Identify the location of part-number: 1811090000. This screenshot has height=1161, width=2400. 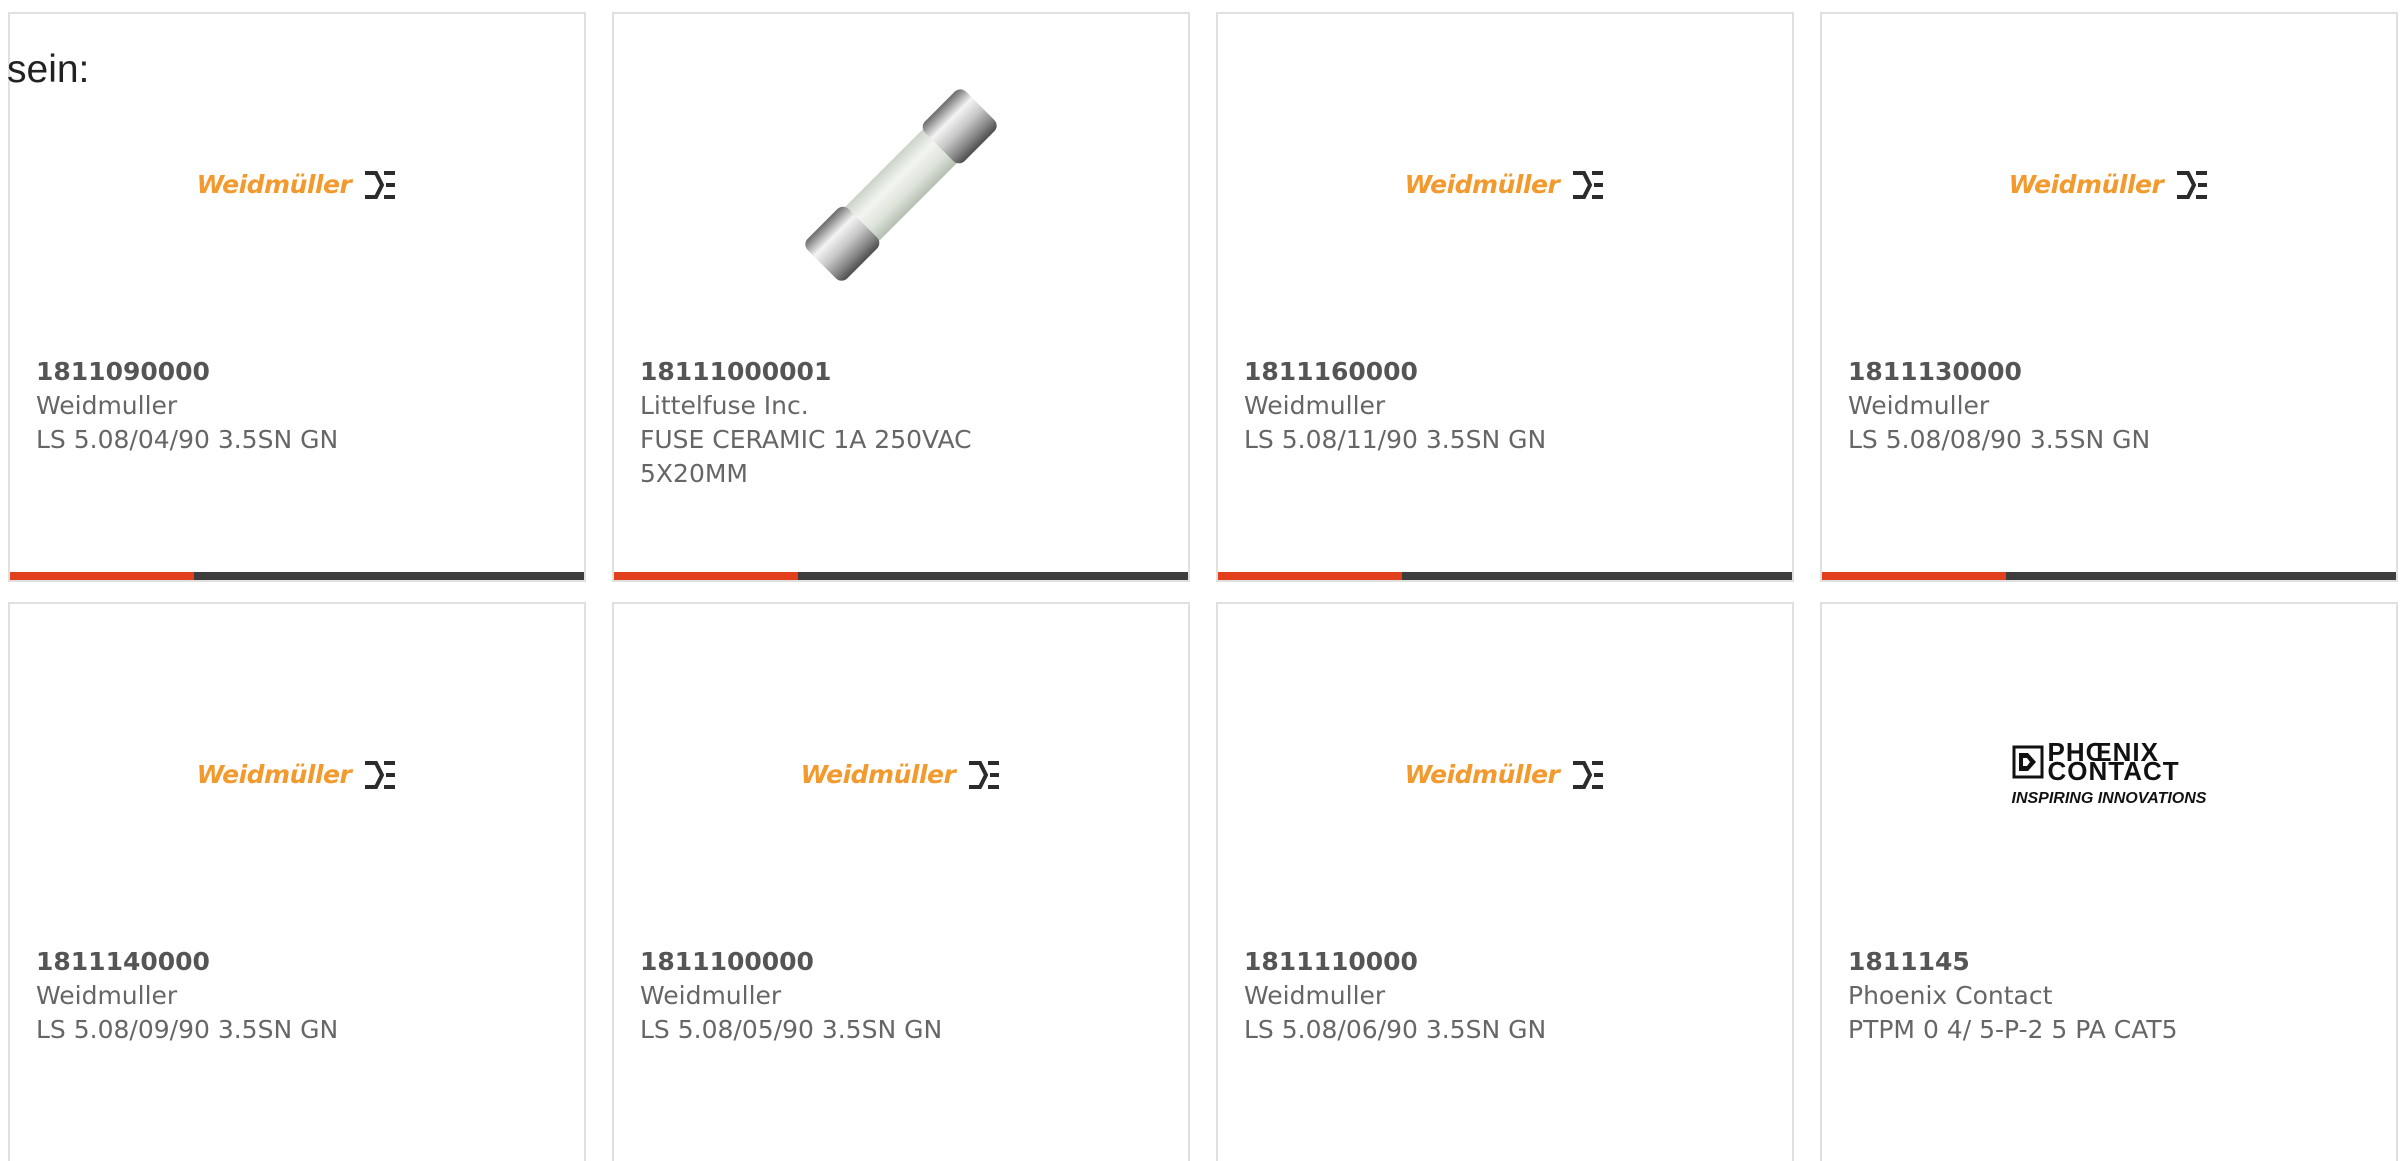
(123, 371).